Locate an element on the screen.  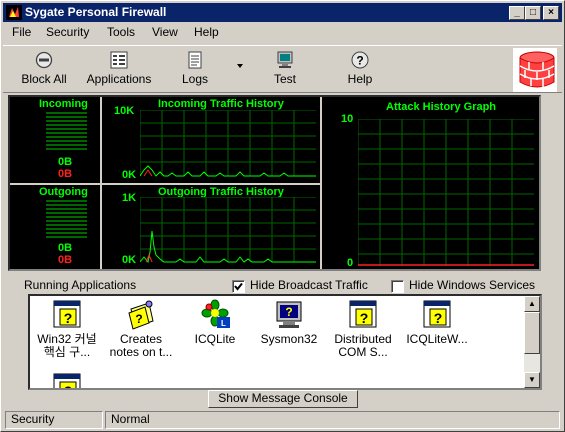
checkmark-icon is located at coordinates (238, 286).